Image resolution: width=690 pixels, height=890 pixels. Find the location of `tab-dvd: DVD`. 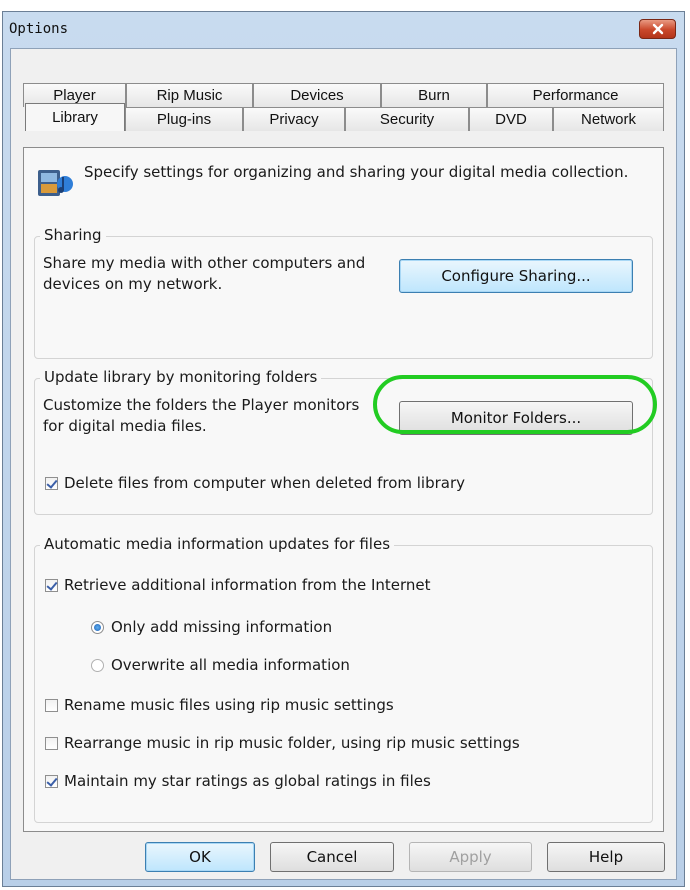

tab-dvd: DVD is located at coordinates (511, 119).